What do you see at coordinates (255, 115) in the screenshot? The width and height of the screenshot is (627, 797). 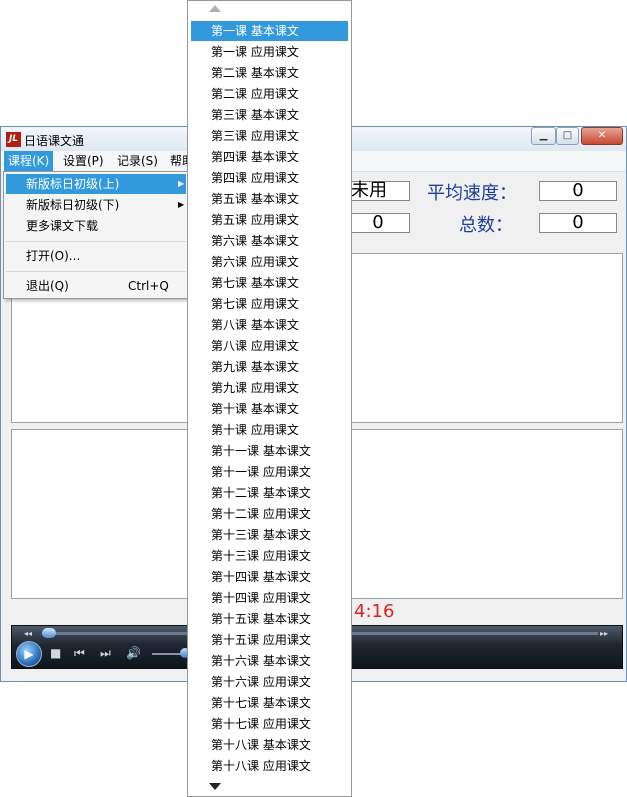 I see `lesson-item-label: 第三课 基本课文` at bounding box center [255, 115].